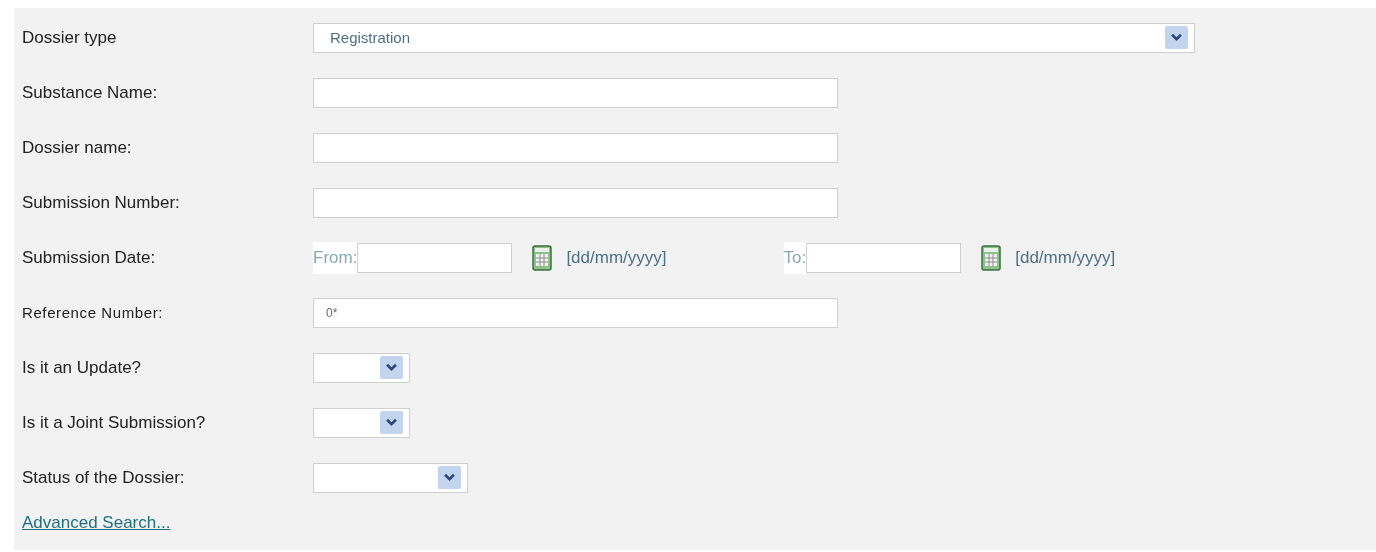  Describe the element at coordinates (335, 257) in the screenshot. I see `date-label: From:` at that location.